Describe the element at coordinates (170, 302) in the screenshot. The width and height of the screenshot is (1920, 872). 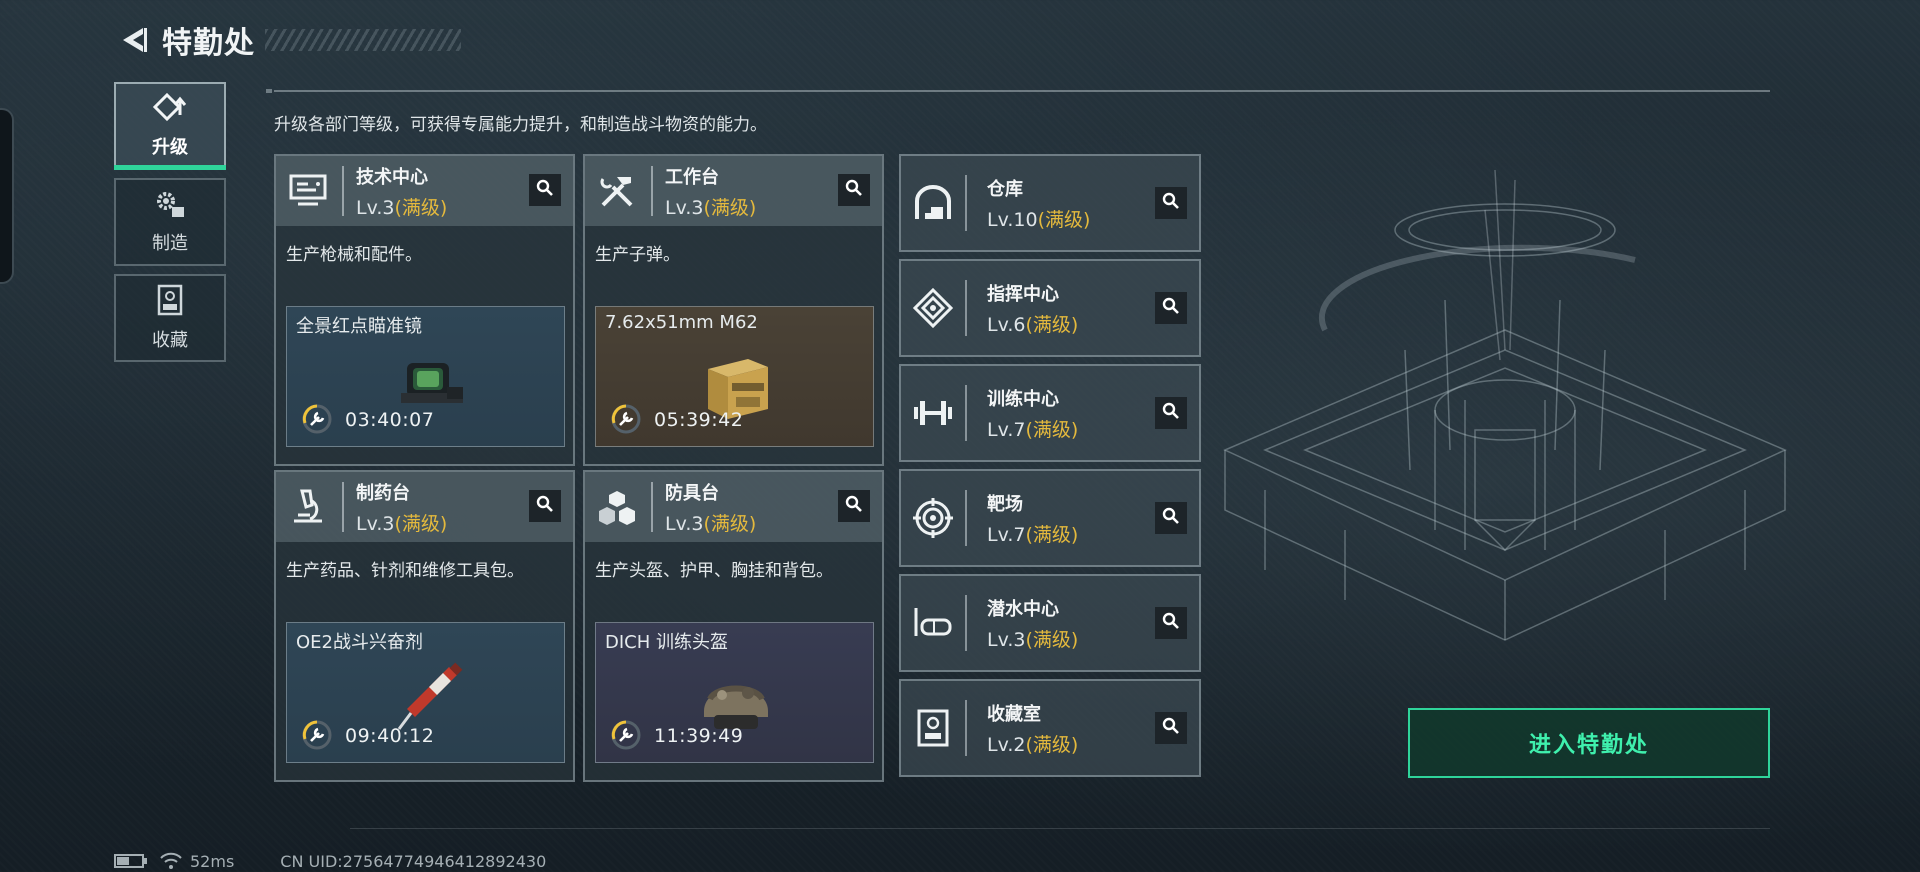
I see `collection-icon` at that location.